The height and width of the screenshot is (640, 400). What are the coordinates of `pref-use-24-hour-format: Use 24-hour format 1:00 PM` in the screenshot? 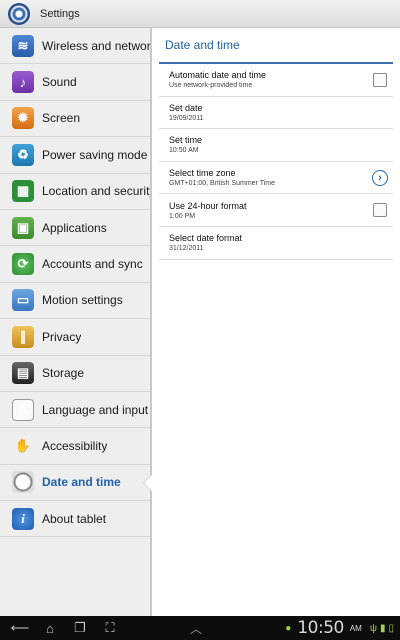 It's located at (276, 210).